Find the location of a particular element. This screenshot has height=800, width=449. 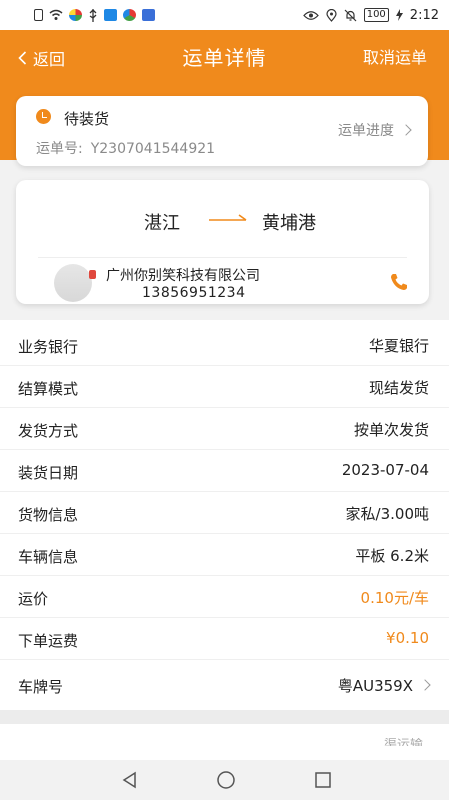

destination-city: 黄埔港 is located at coordinates (289, 223).